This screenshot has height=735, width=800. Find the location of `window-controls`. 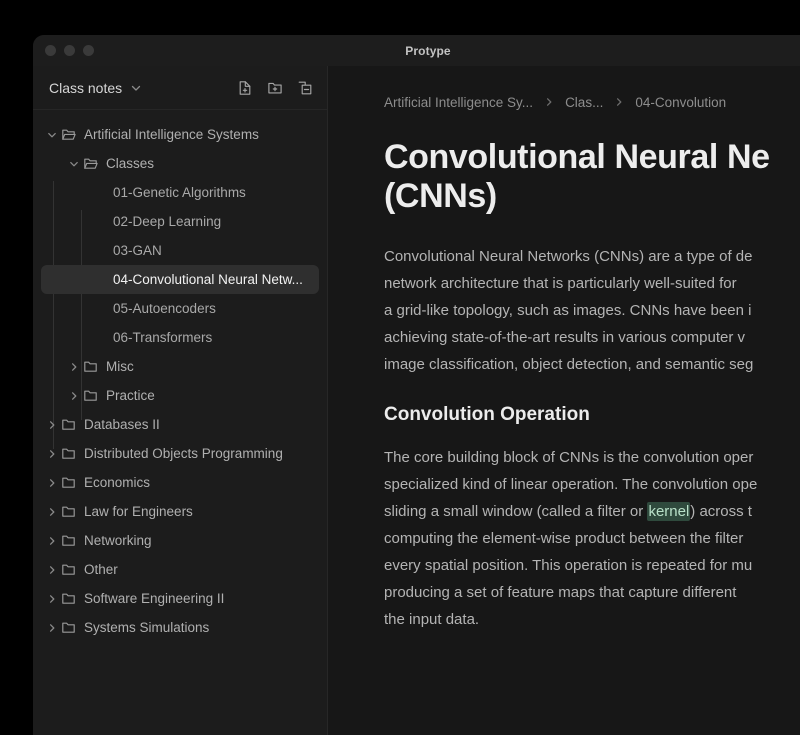

window-controls is located at coordinates (63, 50).